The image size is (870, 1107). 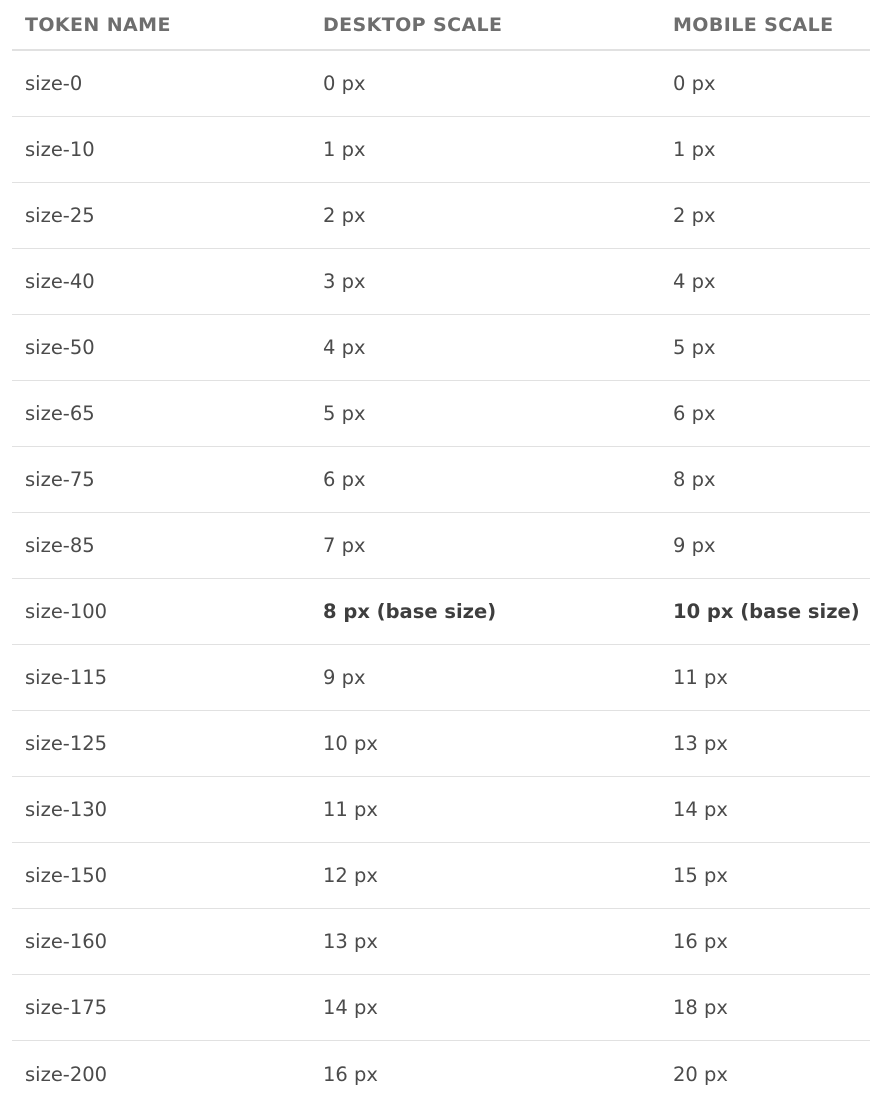 What do you see at coordinates (410, 611) in the screenshot?
I see `desktop-scale-cell: 8 px (base size)` at bounding box center [410, 611].